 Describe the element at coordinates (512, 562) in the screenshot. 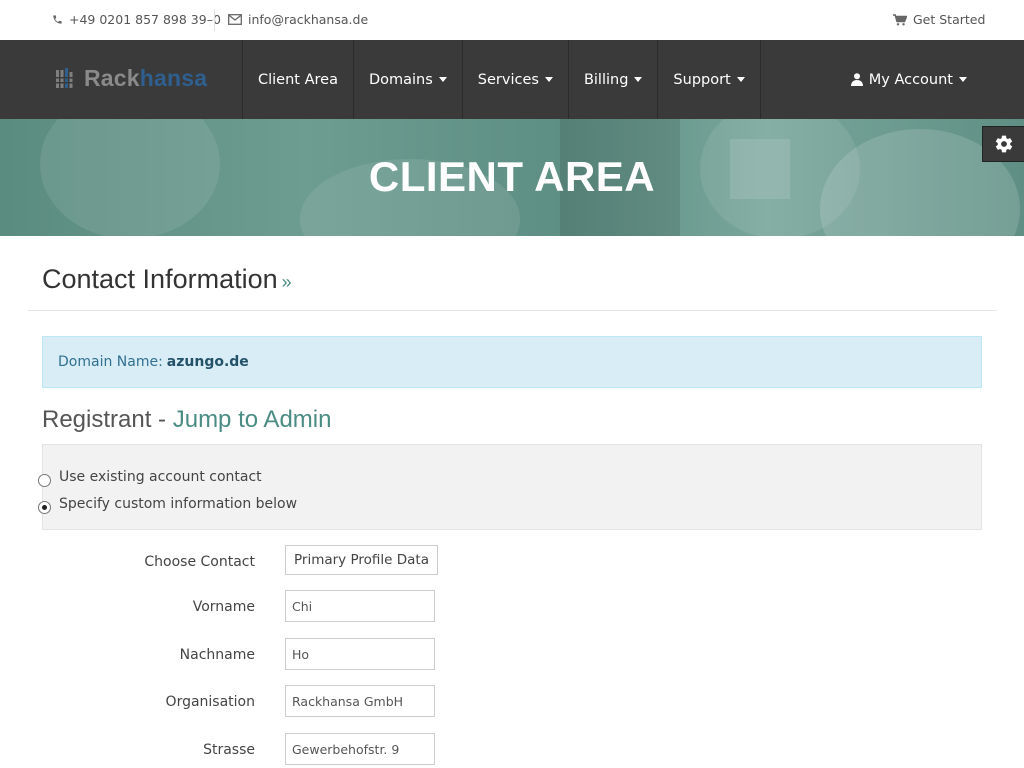

I see `choose-contact-row: Choose Contact Primary Profile Data` at that location.